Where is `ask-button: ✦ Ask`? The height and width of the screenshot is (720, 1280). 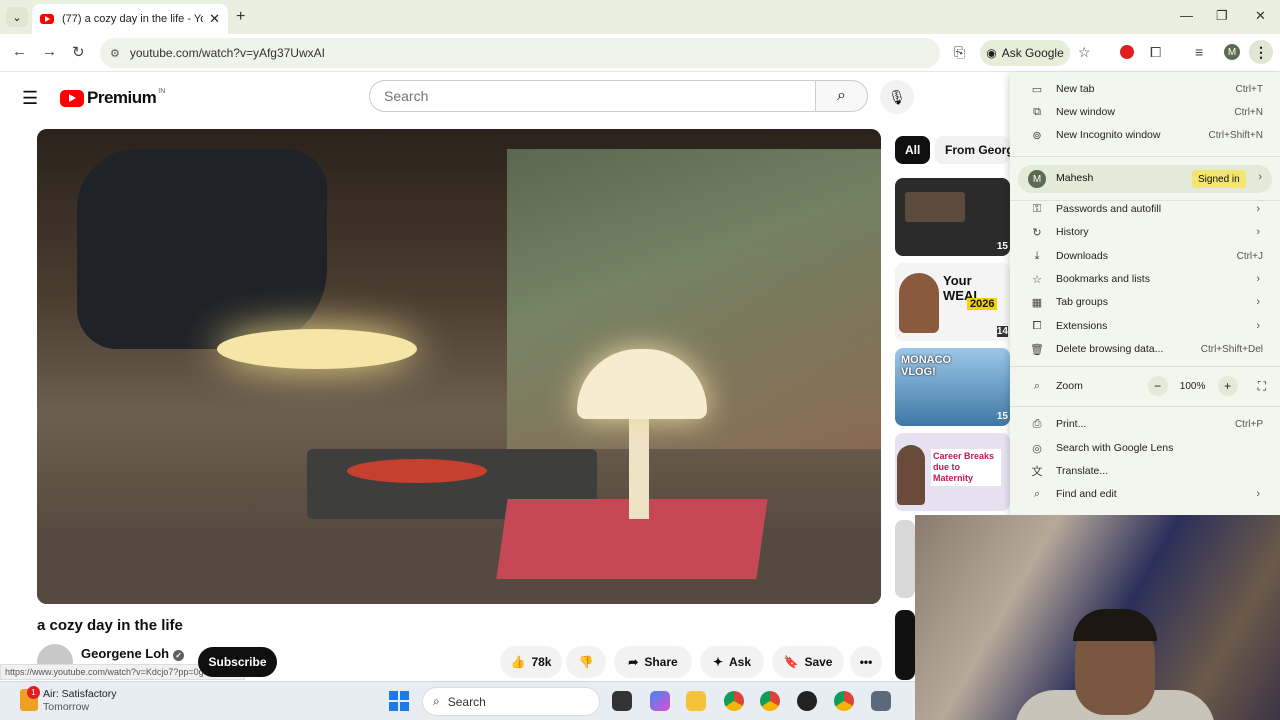
ask-button: ✦ Ask is located at coordinates (732, 662).